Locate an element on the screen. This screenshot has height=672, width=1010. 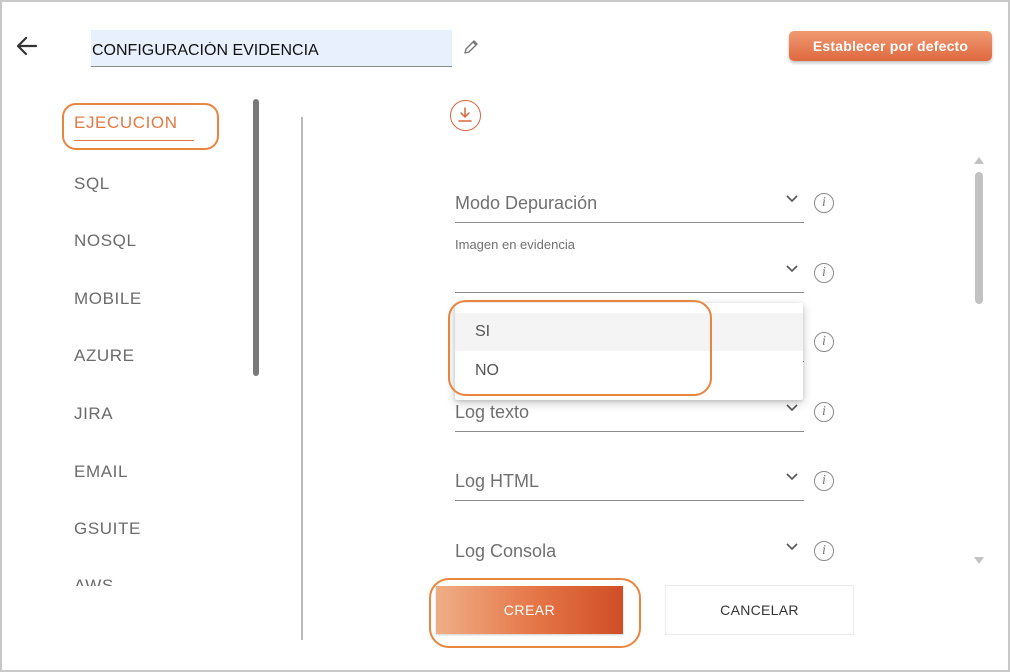
download-icon is located at coordinates (465, 115).